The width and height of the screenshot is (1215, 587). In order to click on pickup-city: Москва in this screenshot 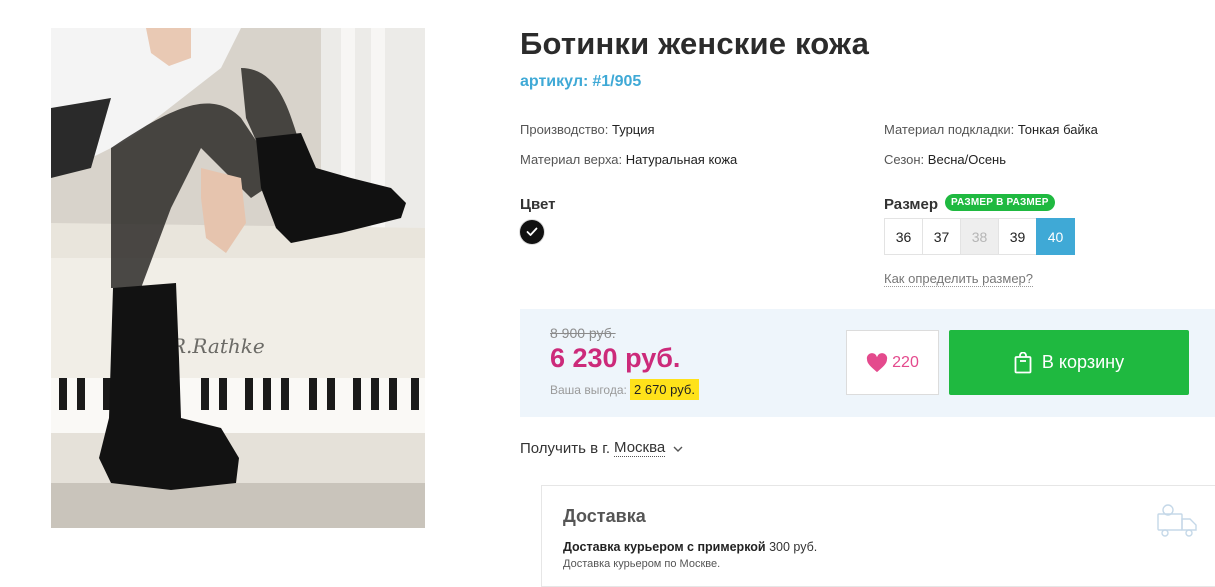, I will do `click(640, 448)`.